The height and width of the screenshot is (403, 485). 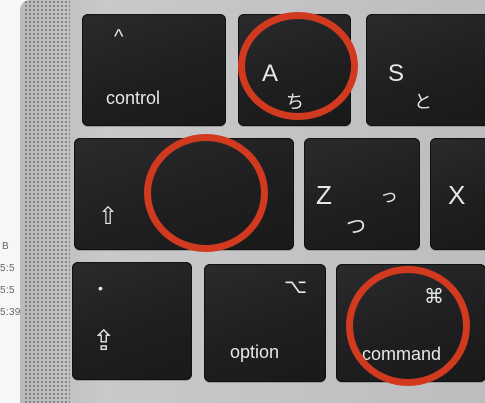 What do you see at coordinates (104, 340) in the screenshot?
I see `caps-lock-icon: ⇪` at bounding box center [104, 340].